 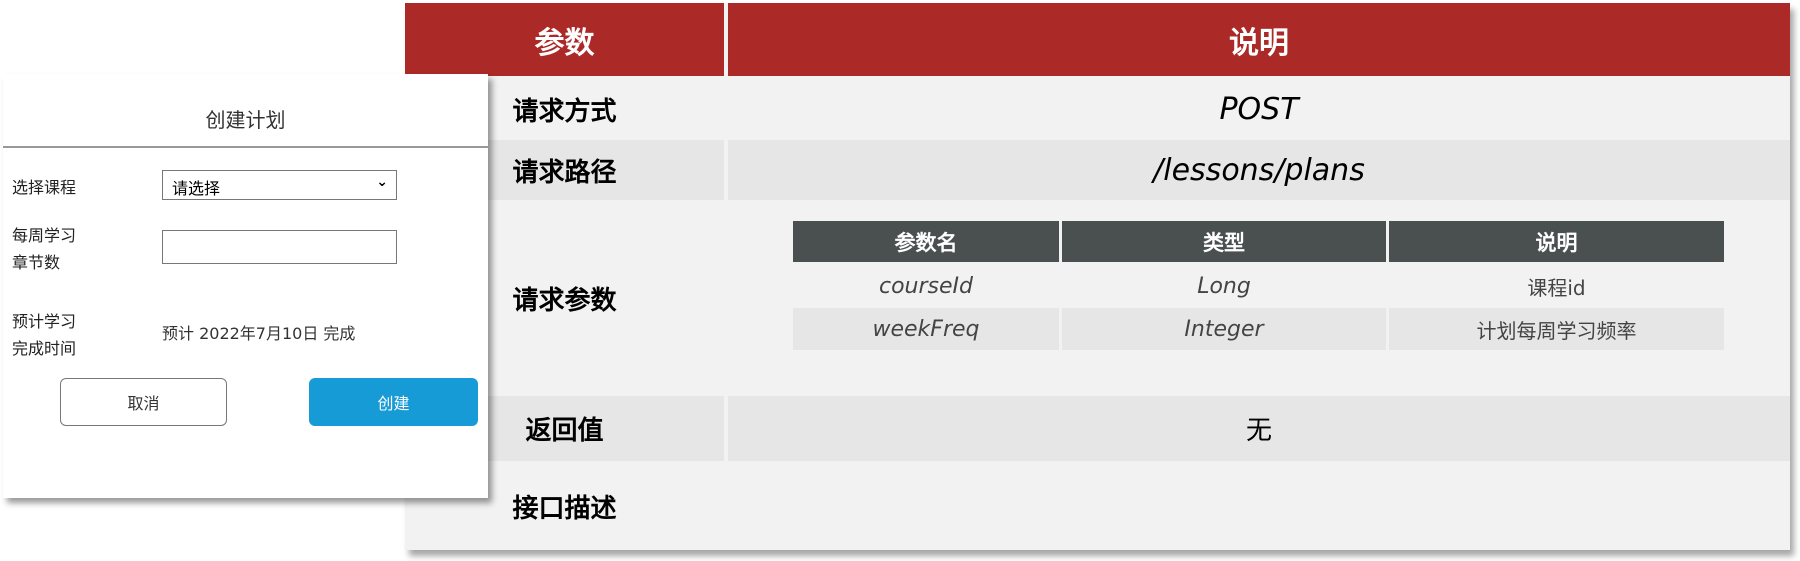 What do you see at coordinates (1224, 241) in the screenshot?
I see `param-header-type: 类型` at bounding box center [1224, 241].